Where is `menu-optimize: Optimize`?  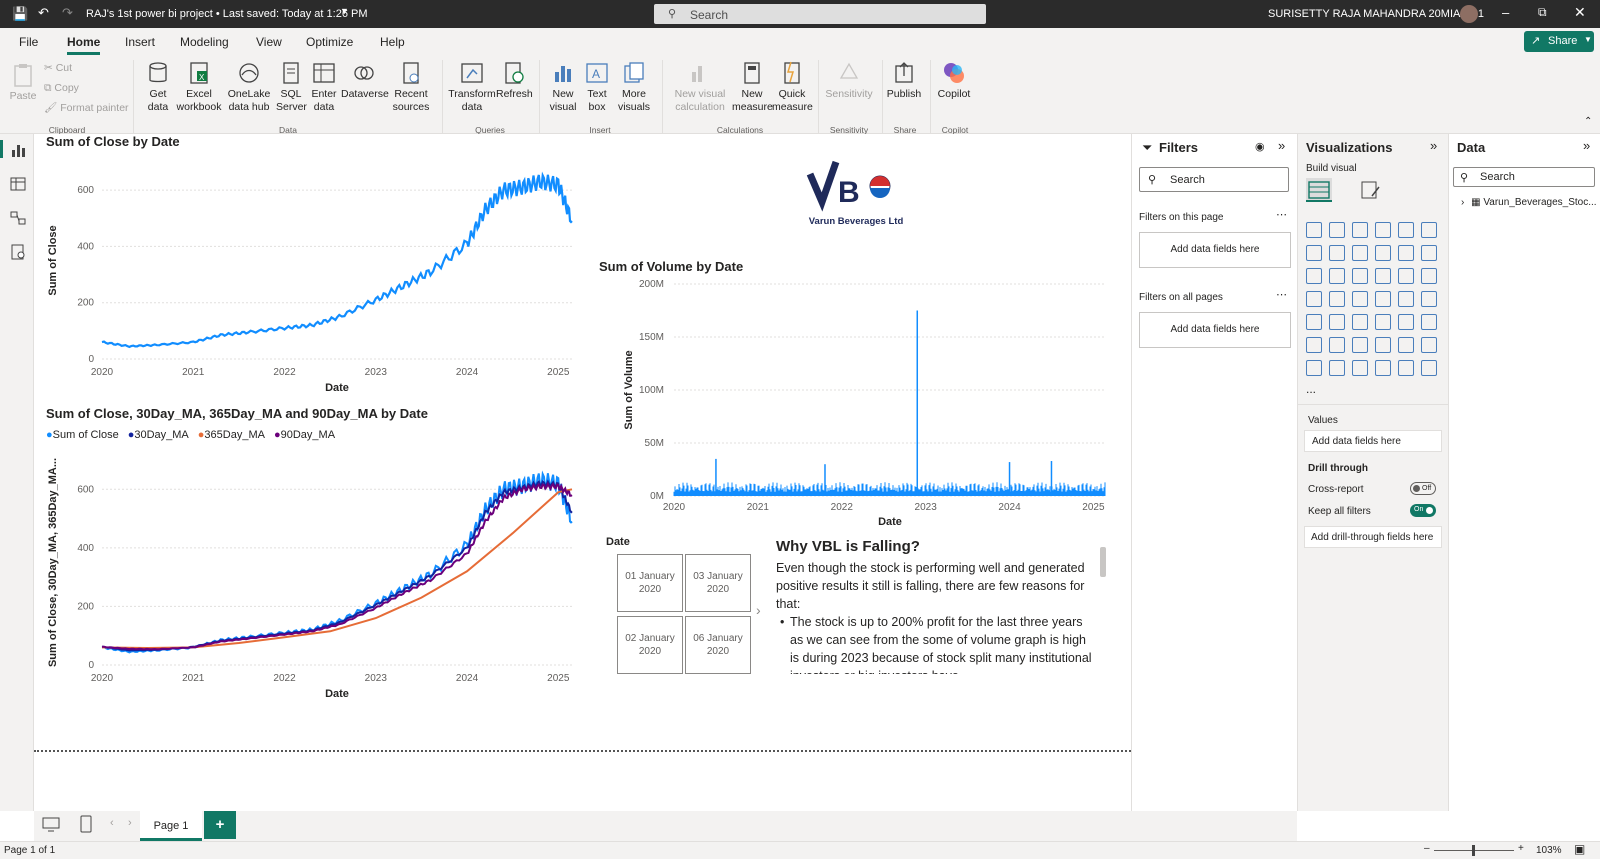
menu-optimize: Optimize is located at coordinates (329, 42).